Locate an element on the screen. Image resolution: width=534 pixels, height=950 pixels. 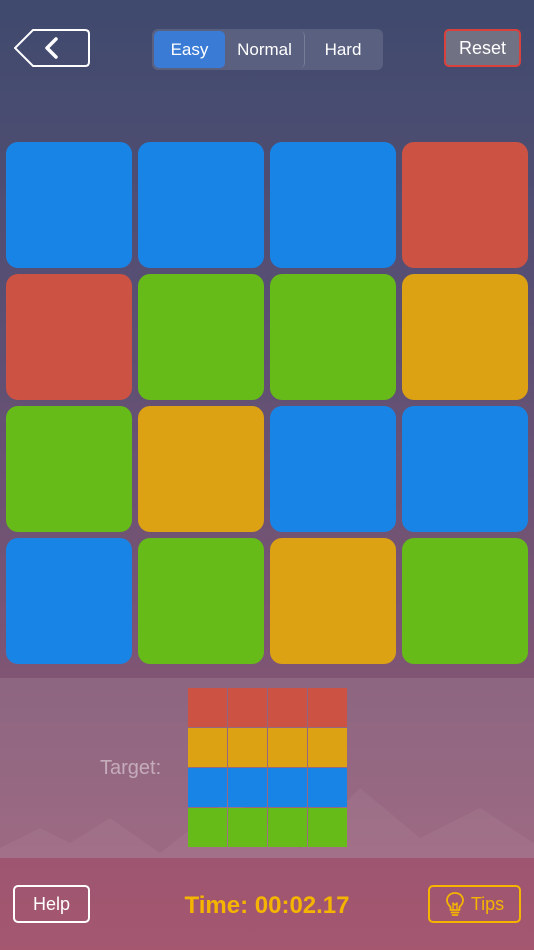
difficulty-easy: Easy is located at coordinates (189, 49).